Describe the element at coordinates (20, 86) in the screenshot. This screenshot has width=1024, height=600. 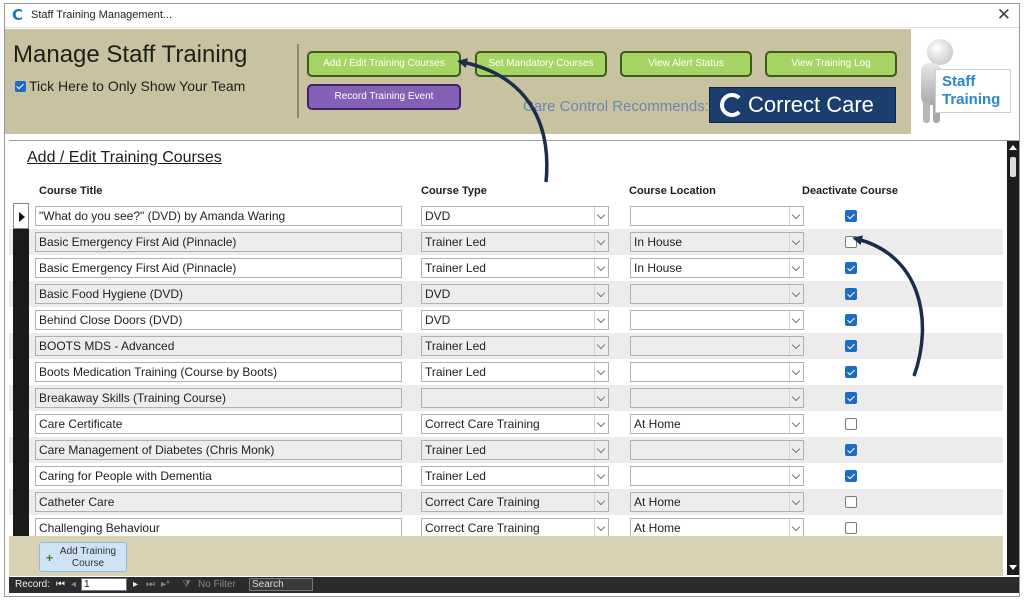
I see `team-checkbox` at that location.